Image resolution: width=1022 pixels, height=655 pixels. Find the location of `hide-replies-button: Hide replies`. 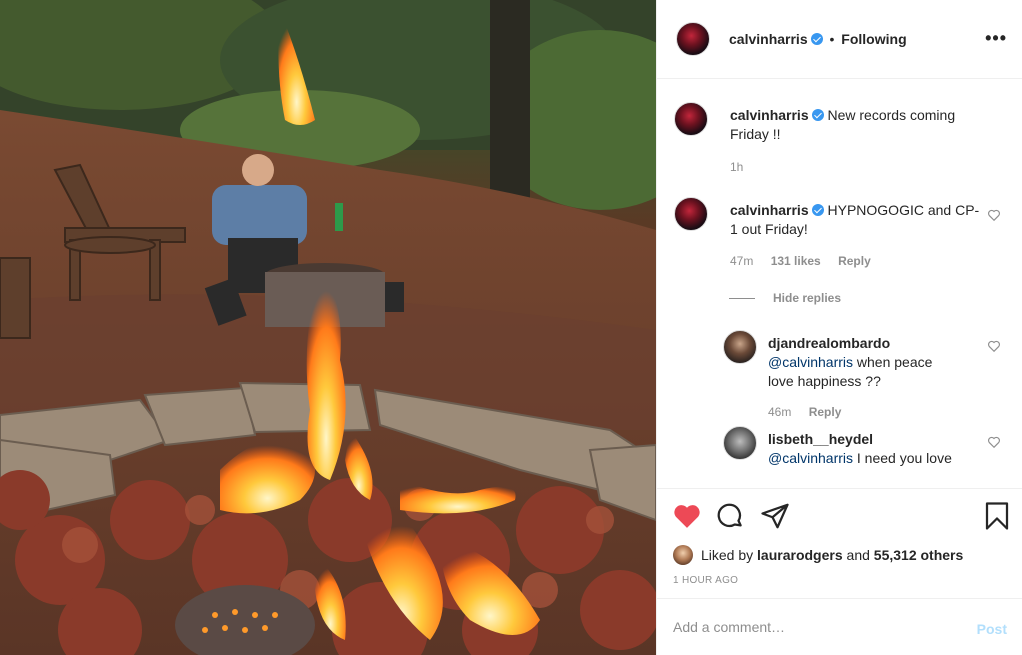

hide-replies-button: Hide replies is located at coordinates (785, 298).